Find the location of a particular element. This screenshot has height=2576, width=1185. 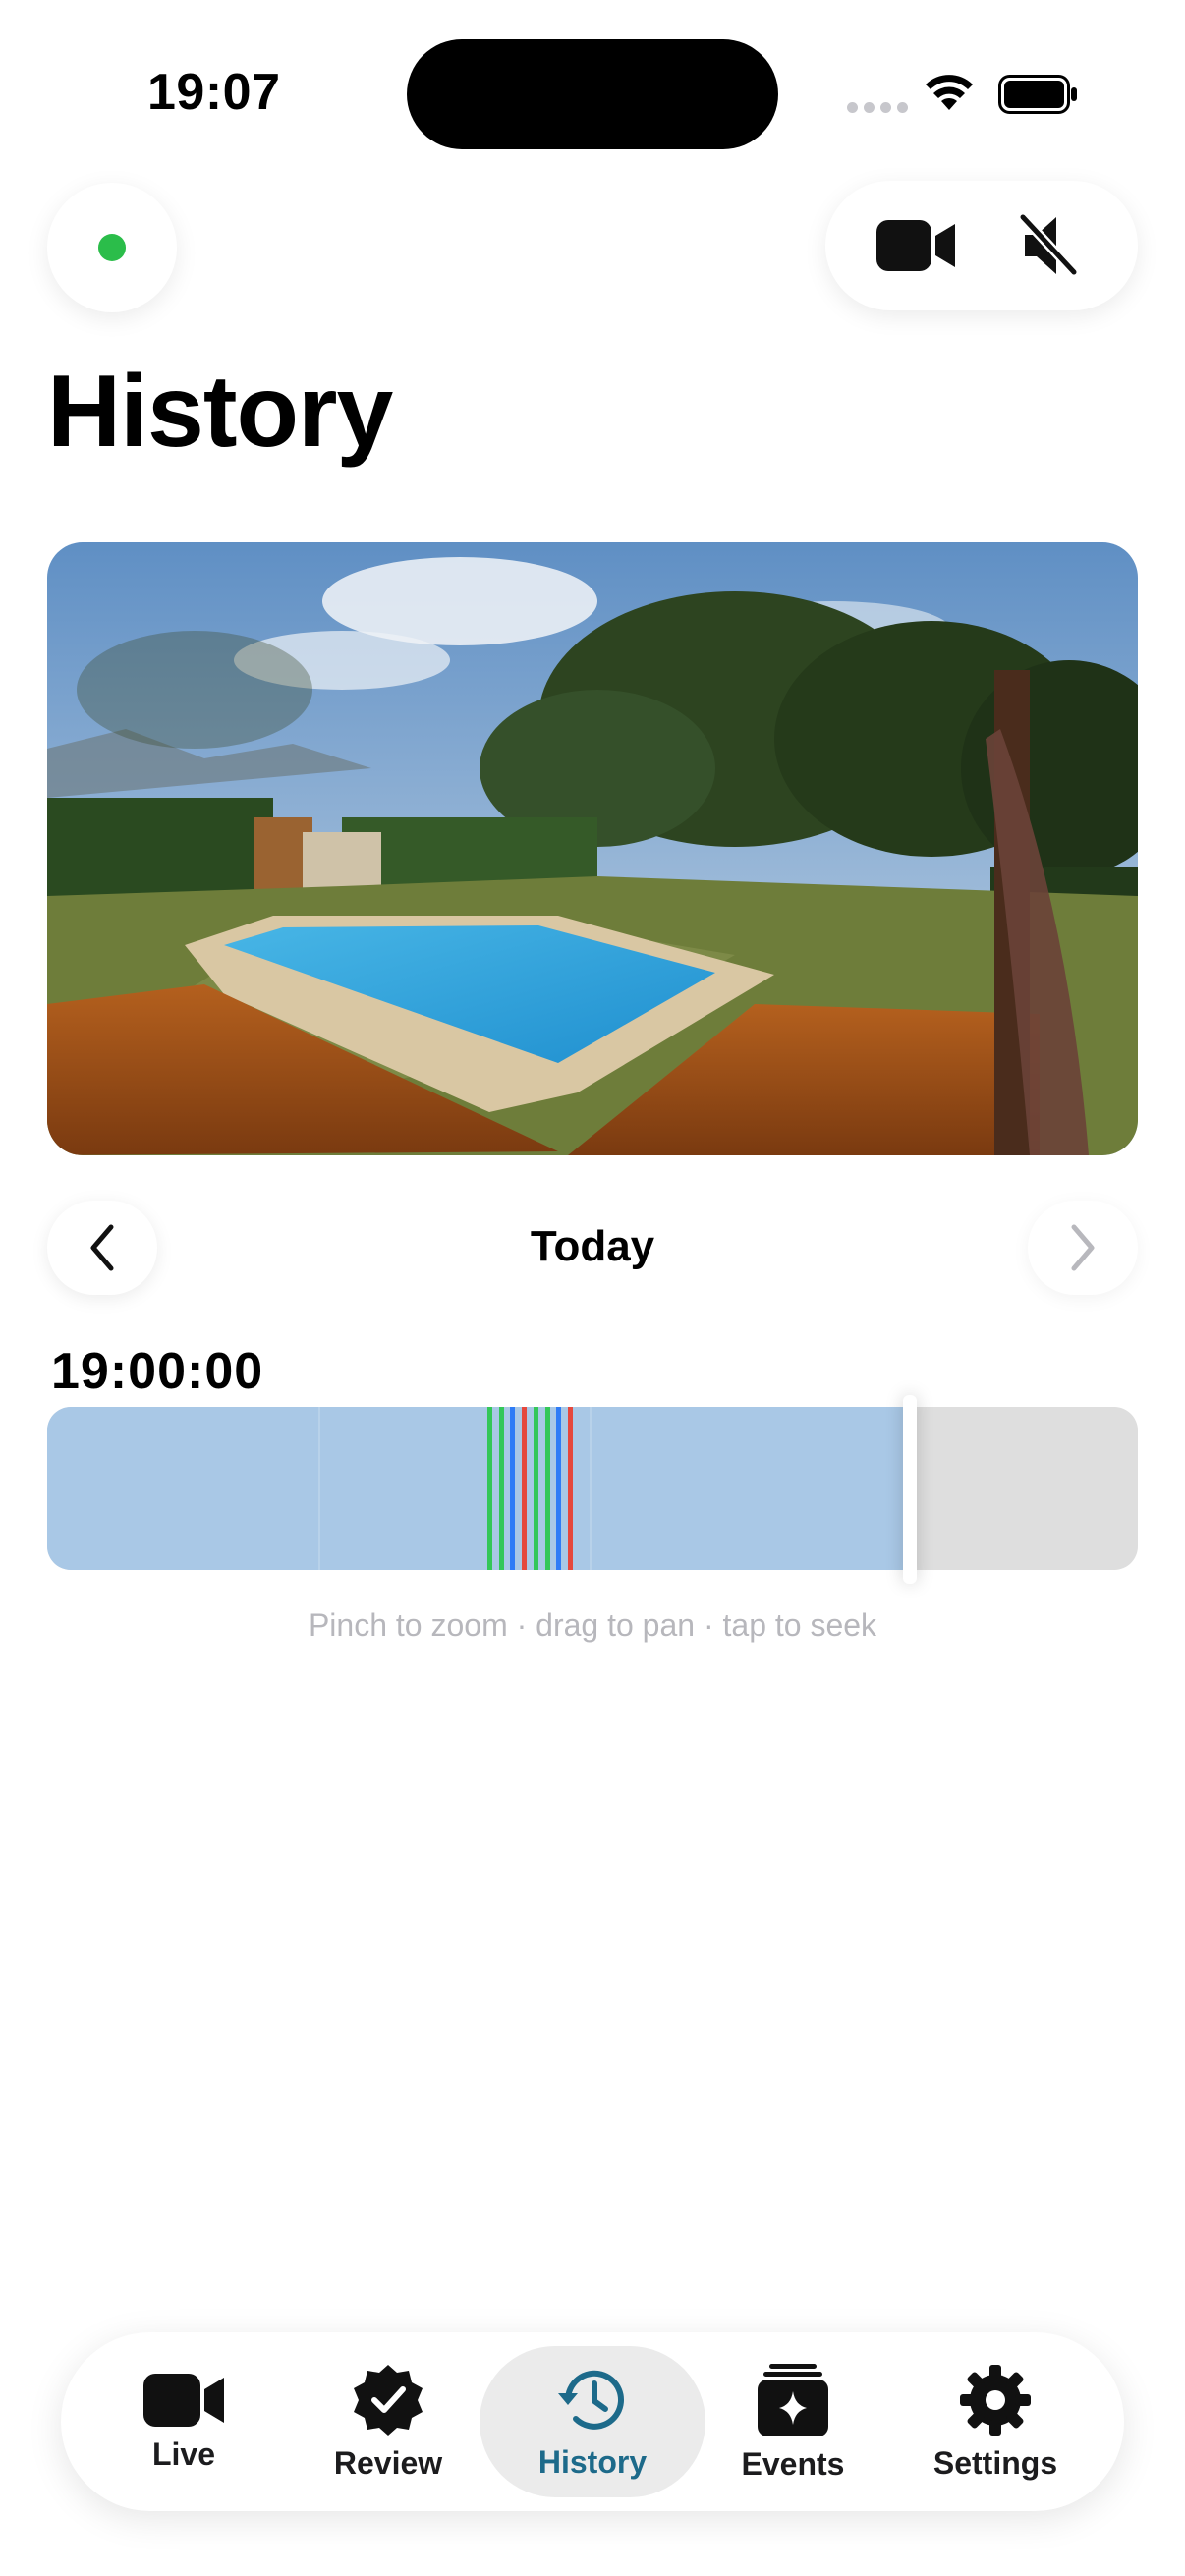

tab-settings: Settings is located at coordinates (996, 2421).